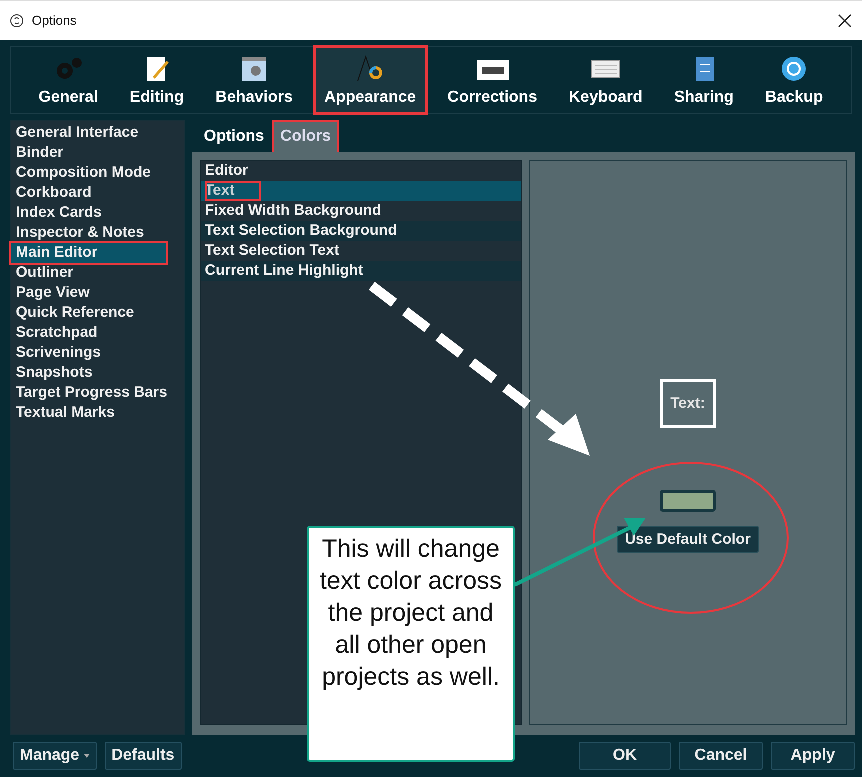 Image resolution: width=862 pixels, height=777 pixels. I want to click on category-item: Quick Reference, so click(97, 313).